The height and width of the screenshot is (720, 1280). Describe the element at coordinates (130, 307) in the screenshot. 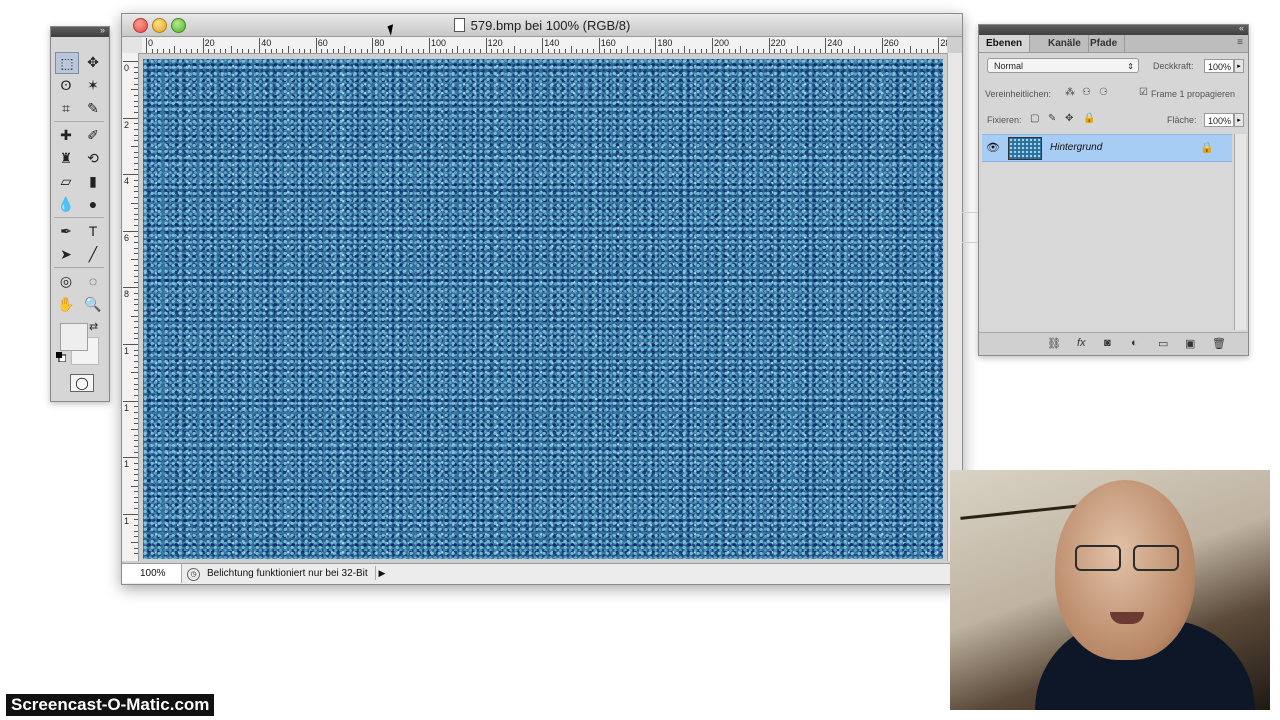

I see `vertical-ruler: 0246811111` at that location.